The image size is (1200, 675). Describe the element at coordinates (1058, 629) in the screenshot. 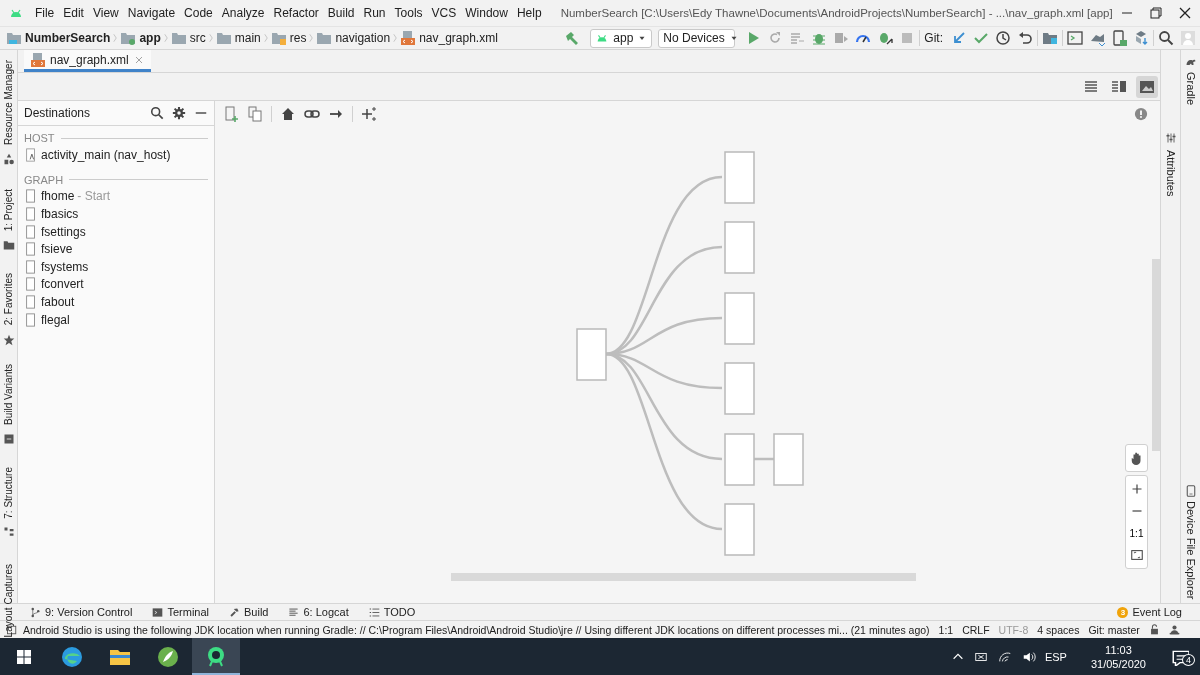

I see `indent-setting: 4 spaces` at that location.